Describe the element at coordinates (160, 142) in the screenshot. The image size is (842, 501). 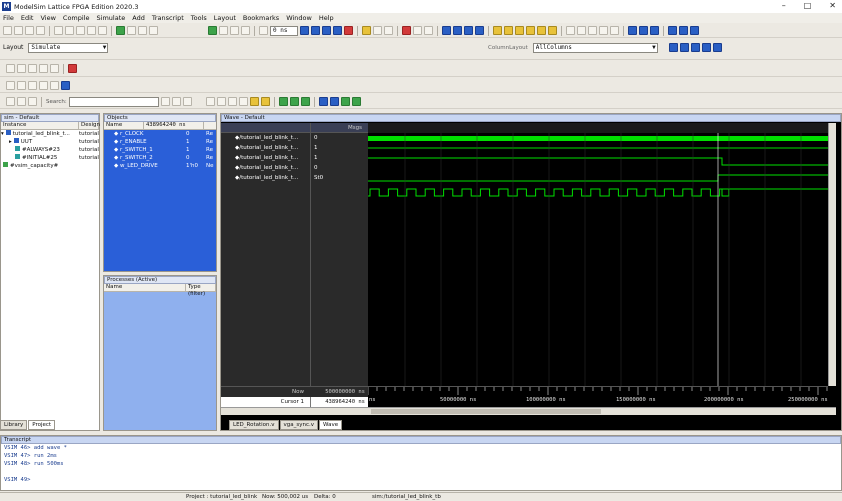
I see `object-row: ◆ r_ENABLE 1 Re` at that location.